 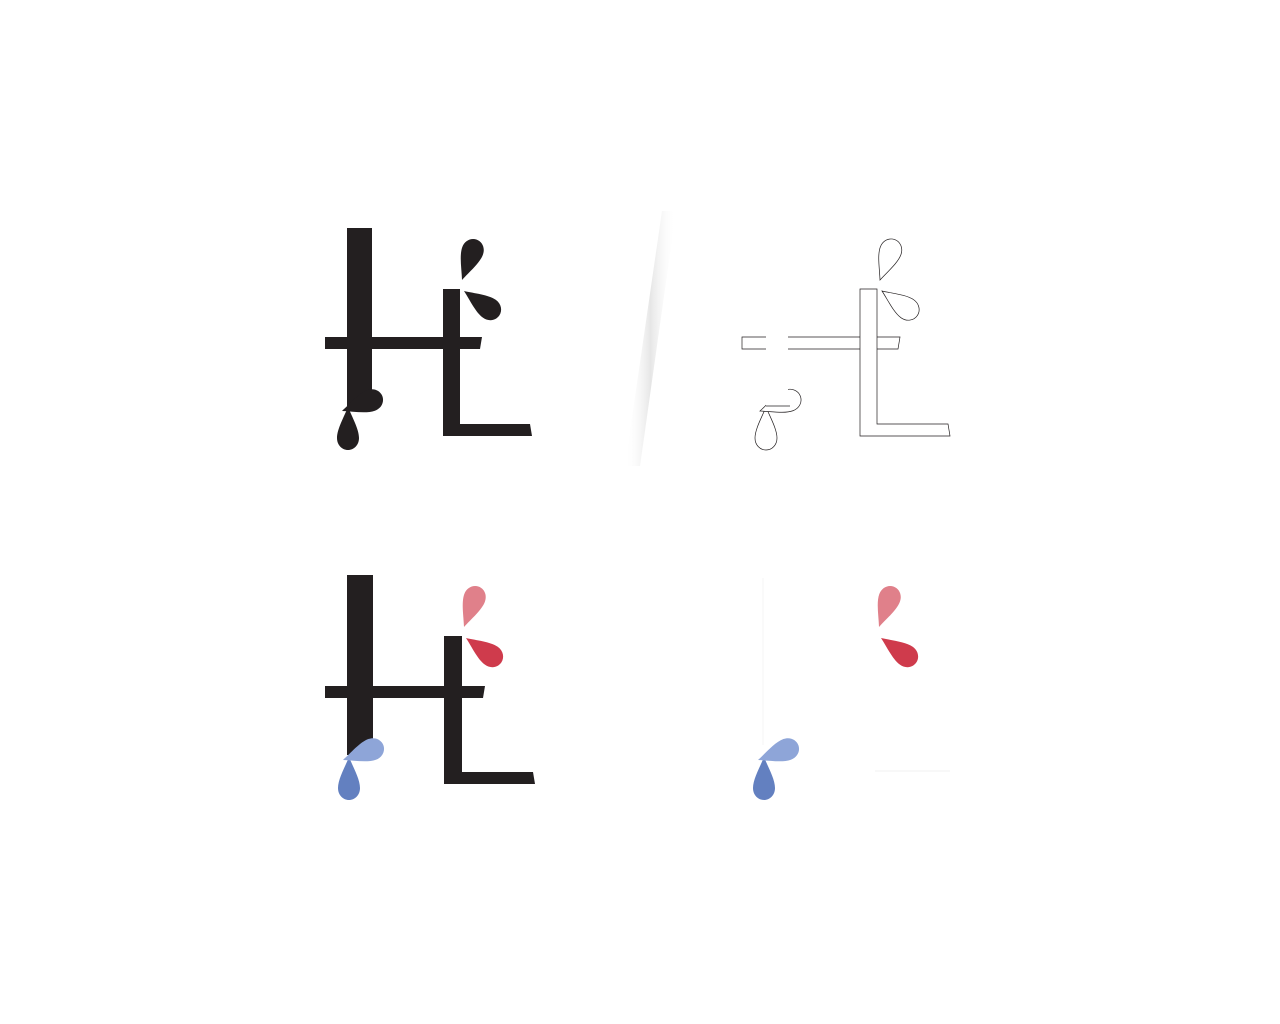 What do you see at coordinates (846, 343) in the screenshot?
I see `logo-outline` at bounding box center [846, 343].